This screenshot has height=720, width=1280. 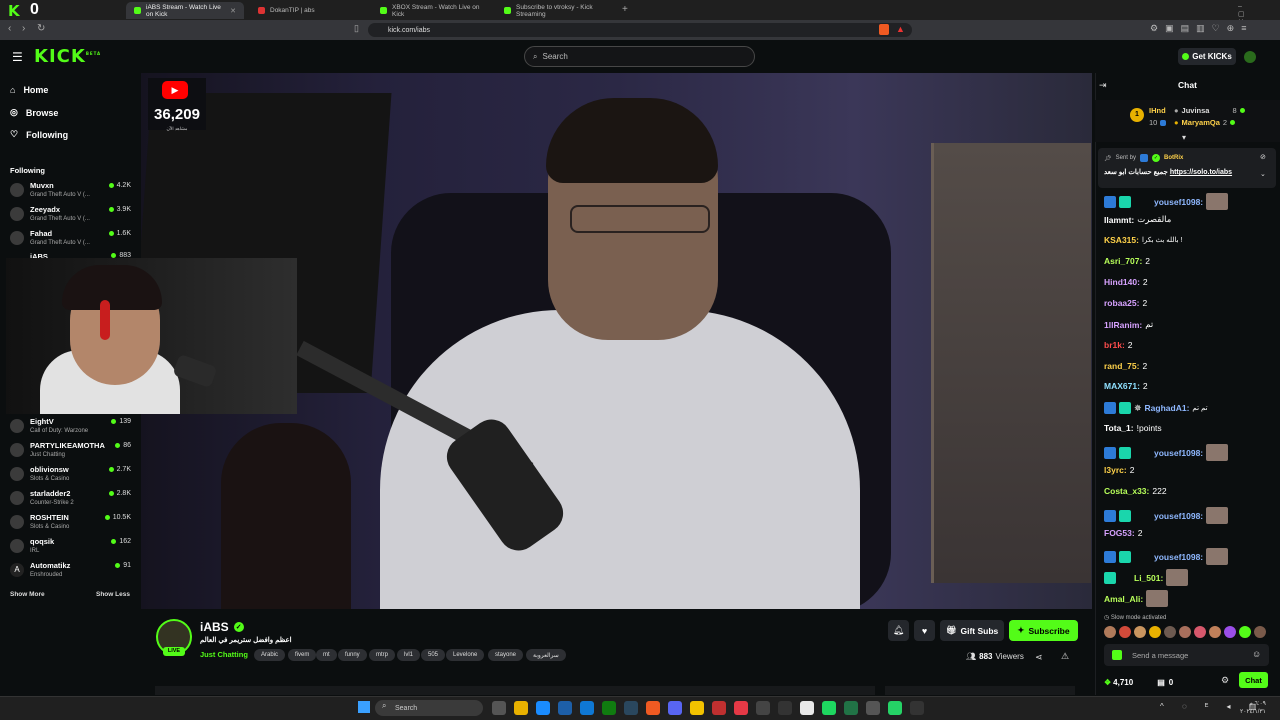 I want to click on send-chat-button: Chat, so click(x=1253, y=680).